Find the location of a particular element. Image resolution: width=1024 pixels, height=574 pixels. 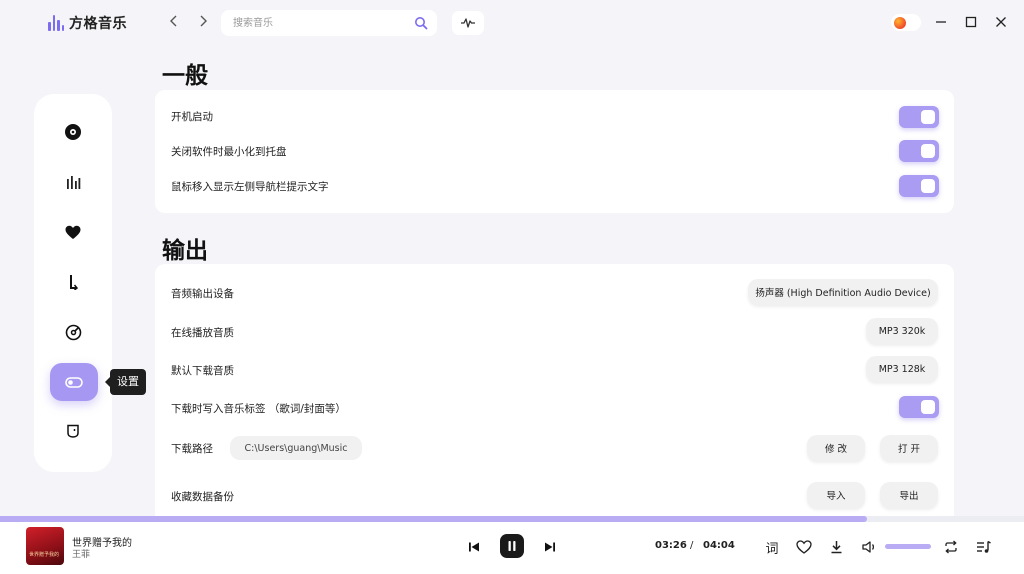

pause-icon is located at coordinates (512, 546).